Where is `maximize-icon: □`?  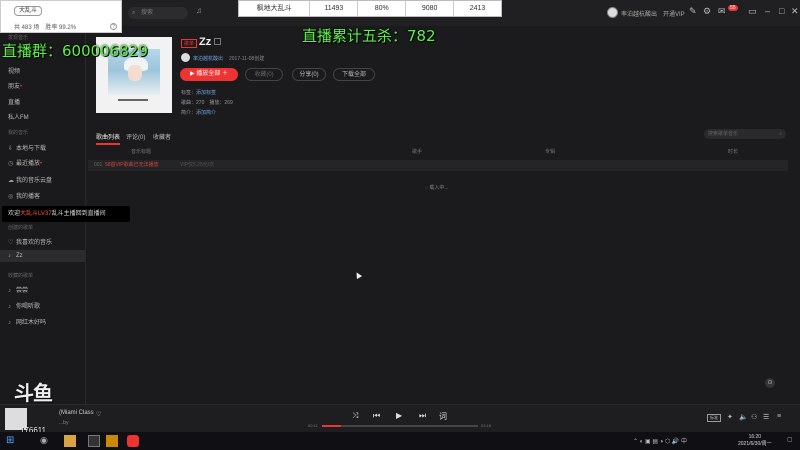
maximize-icon: □ is located at coordinates (781, 11).